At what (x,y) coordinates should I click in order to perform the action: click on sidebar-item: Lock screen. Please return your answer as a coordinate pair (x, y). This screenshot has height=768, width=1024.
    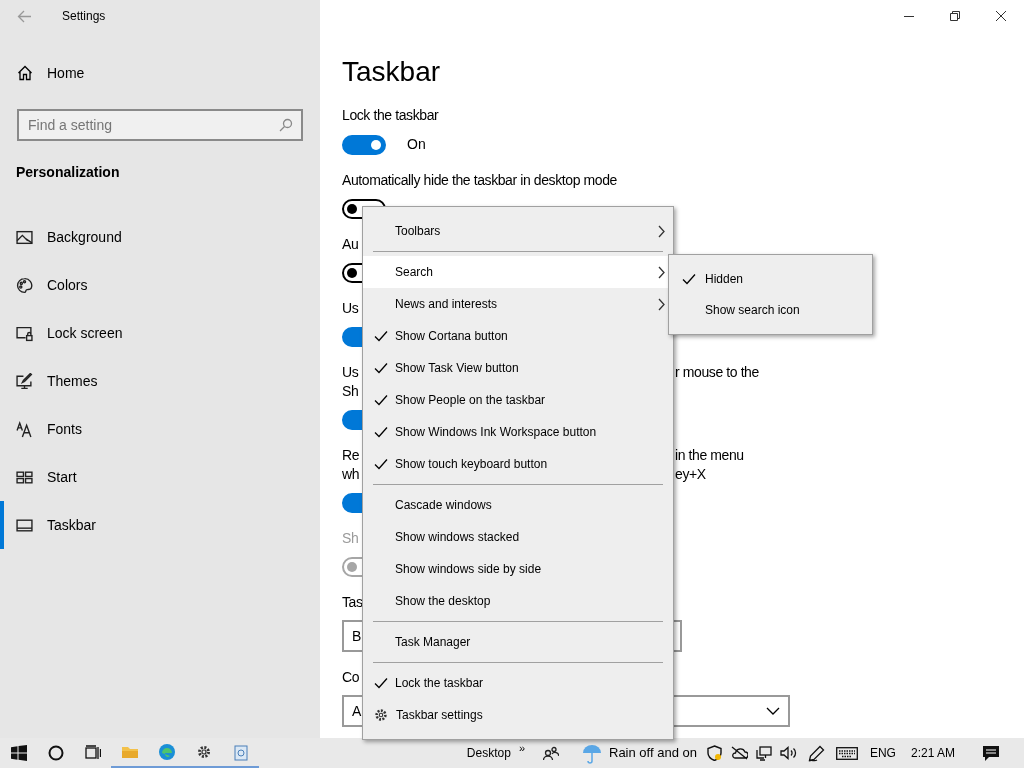
    Looking at the image, I should click on (160, 333).